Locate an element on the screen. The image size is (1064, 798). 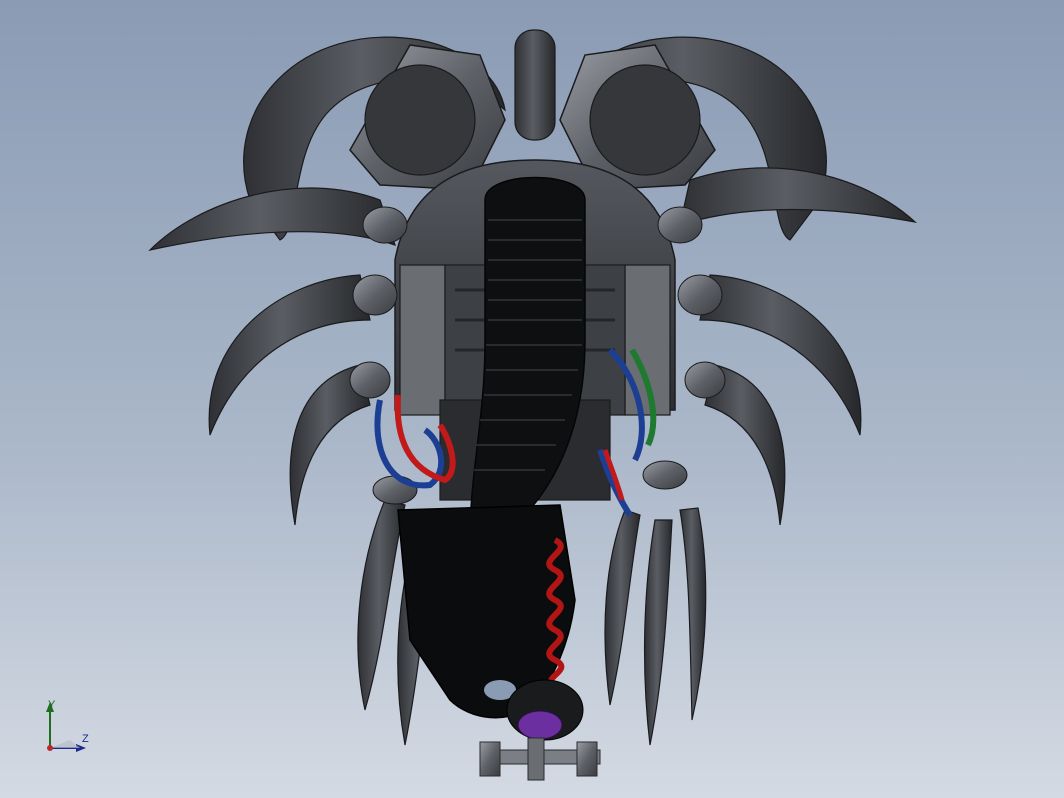
bottom-bolt-head-left is located at coordinates (490, 759).